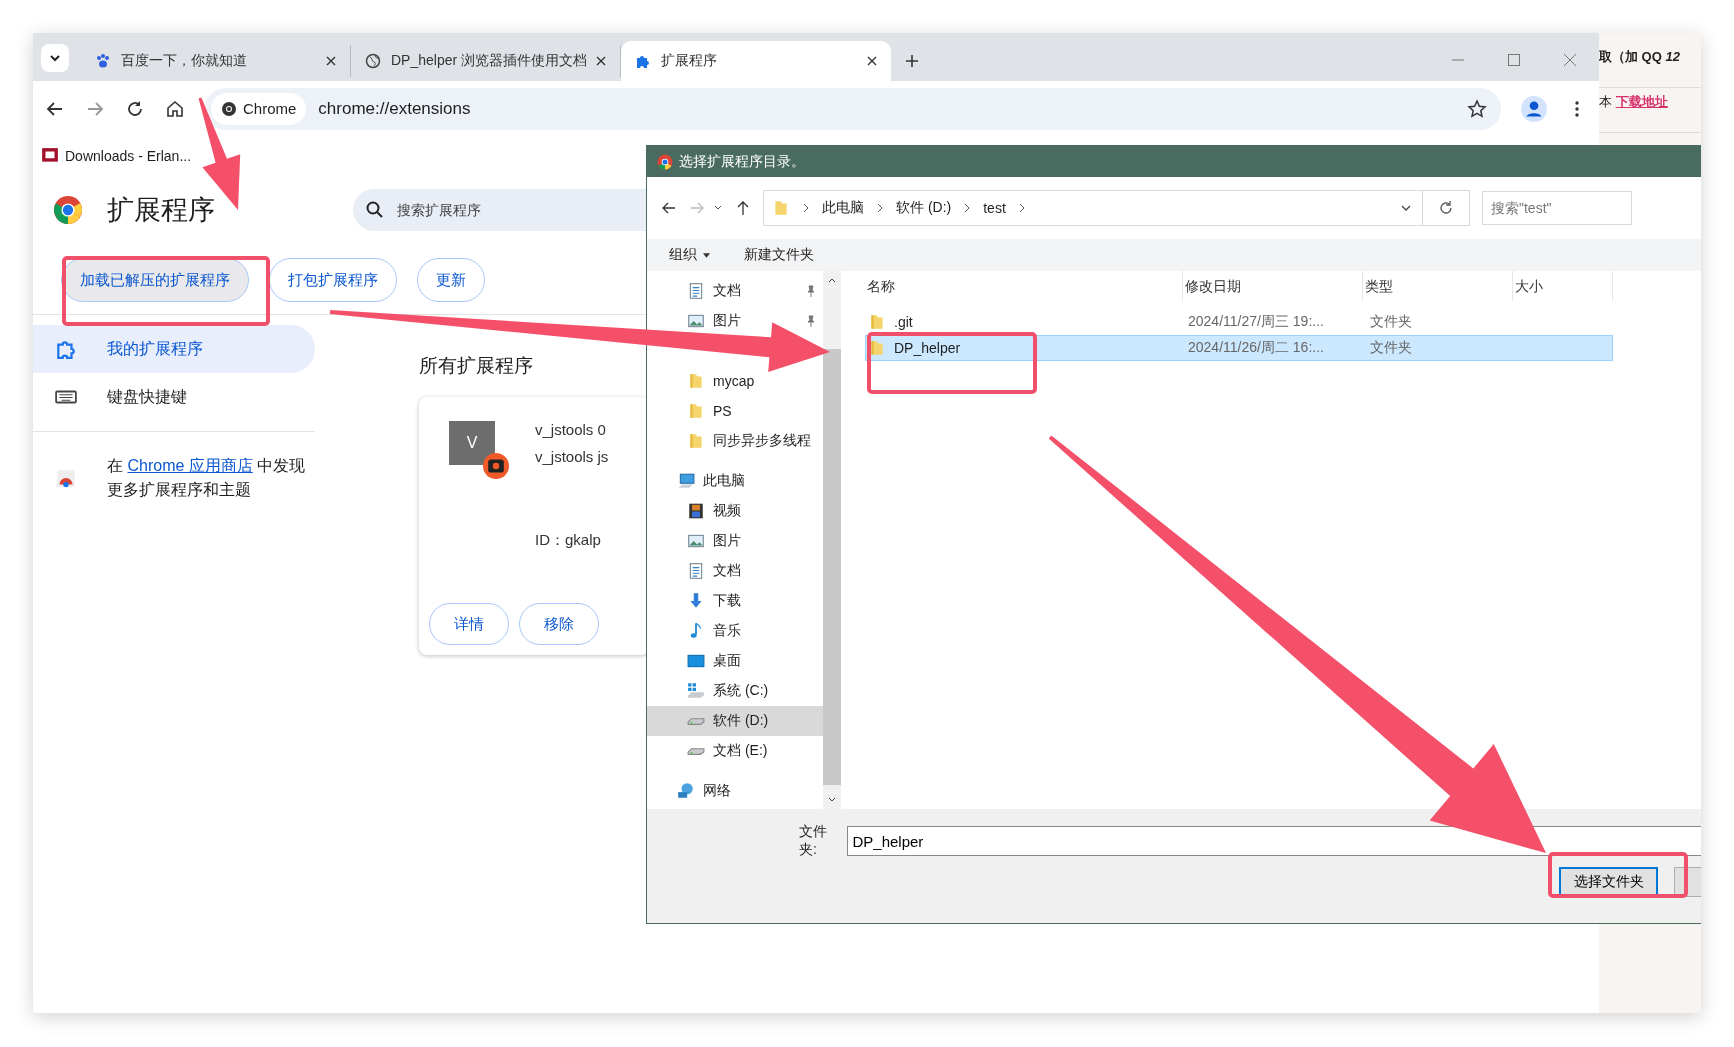  I want to click on globe-icon, so click(373, 61).